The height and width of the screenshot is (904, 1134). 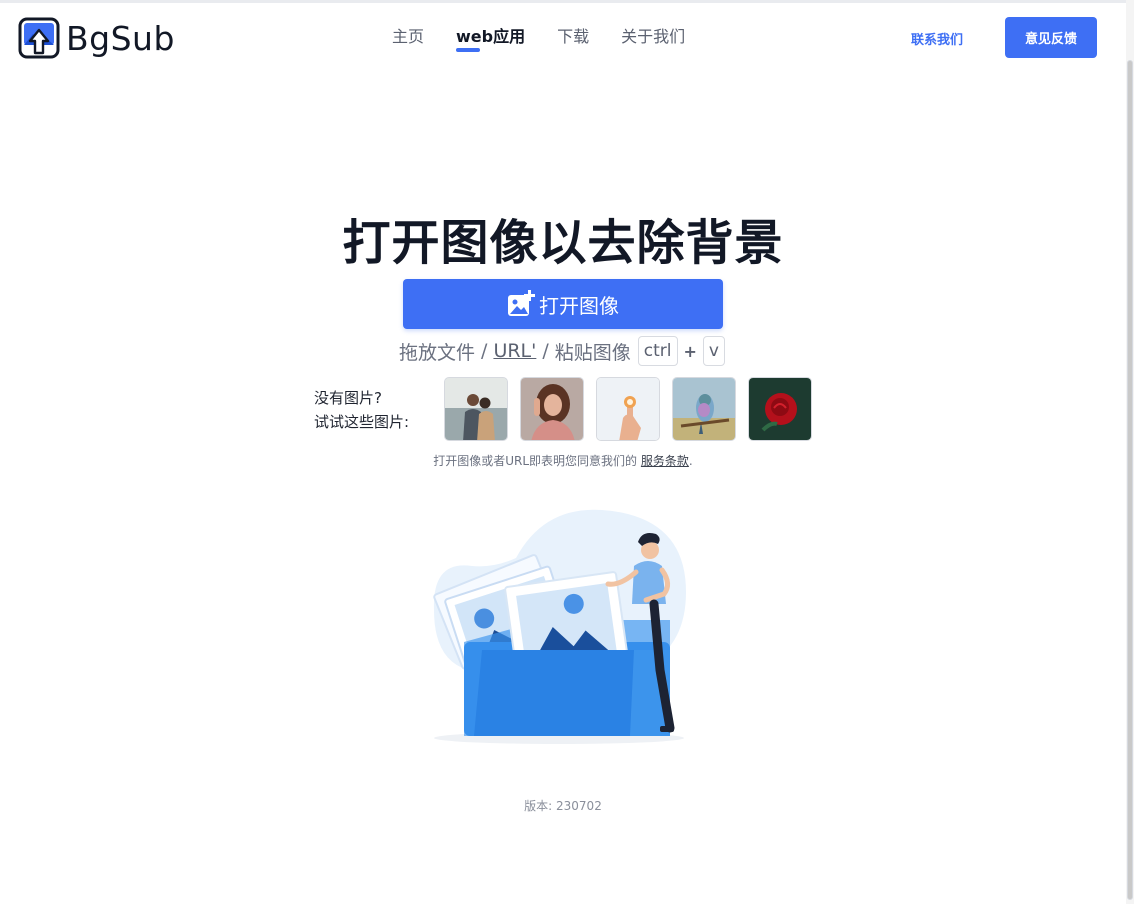 I want to click on sample-image-hand, so click(x=628, y=409).